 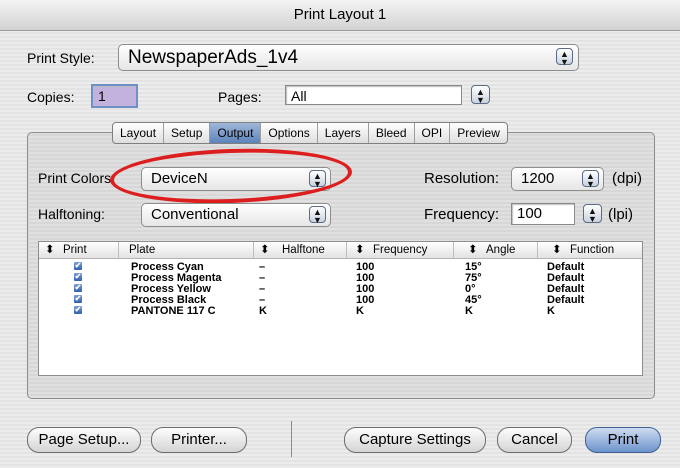 What do you see at coordinates (415, 440) in the screenshot?
I see `capture-settings-button: Capture Settings` at bounding box center [415, 440].